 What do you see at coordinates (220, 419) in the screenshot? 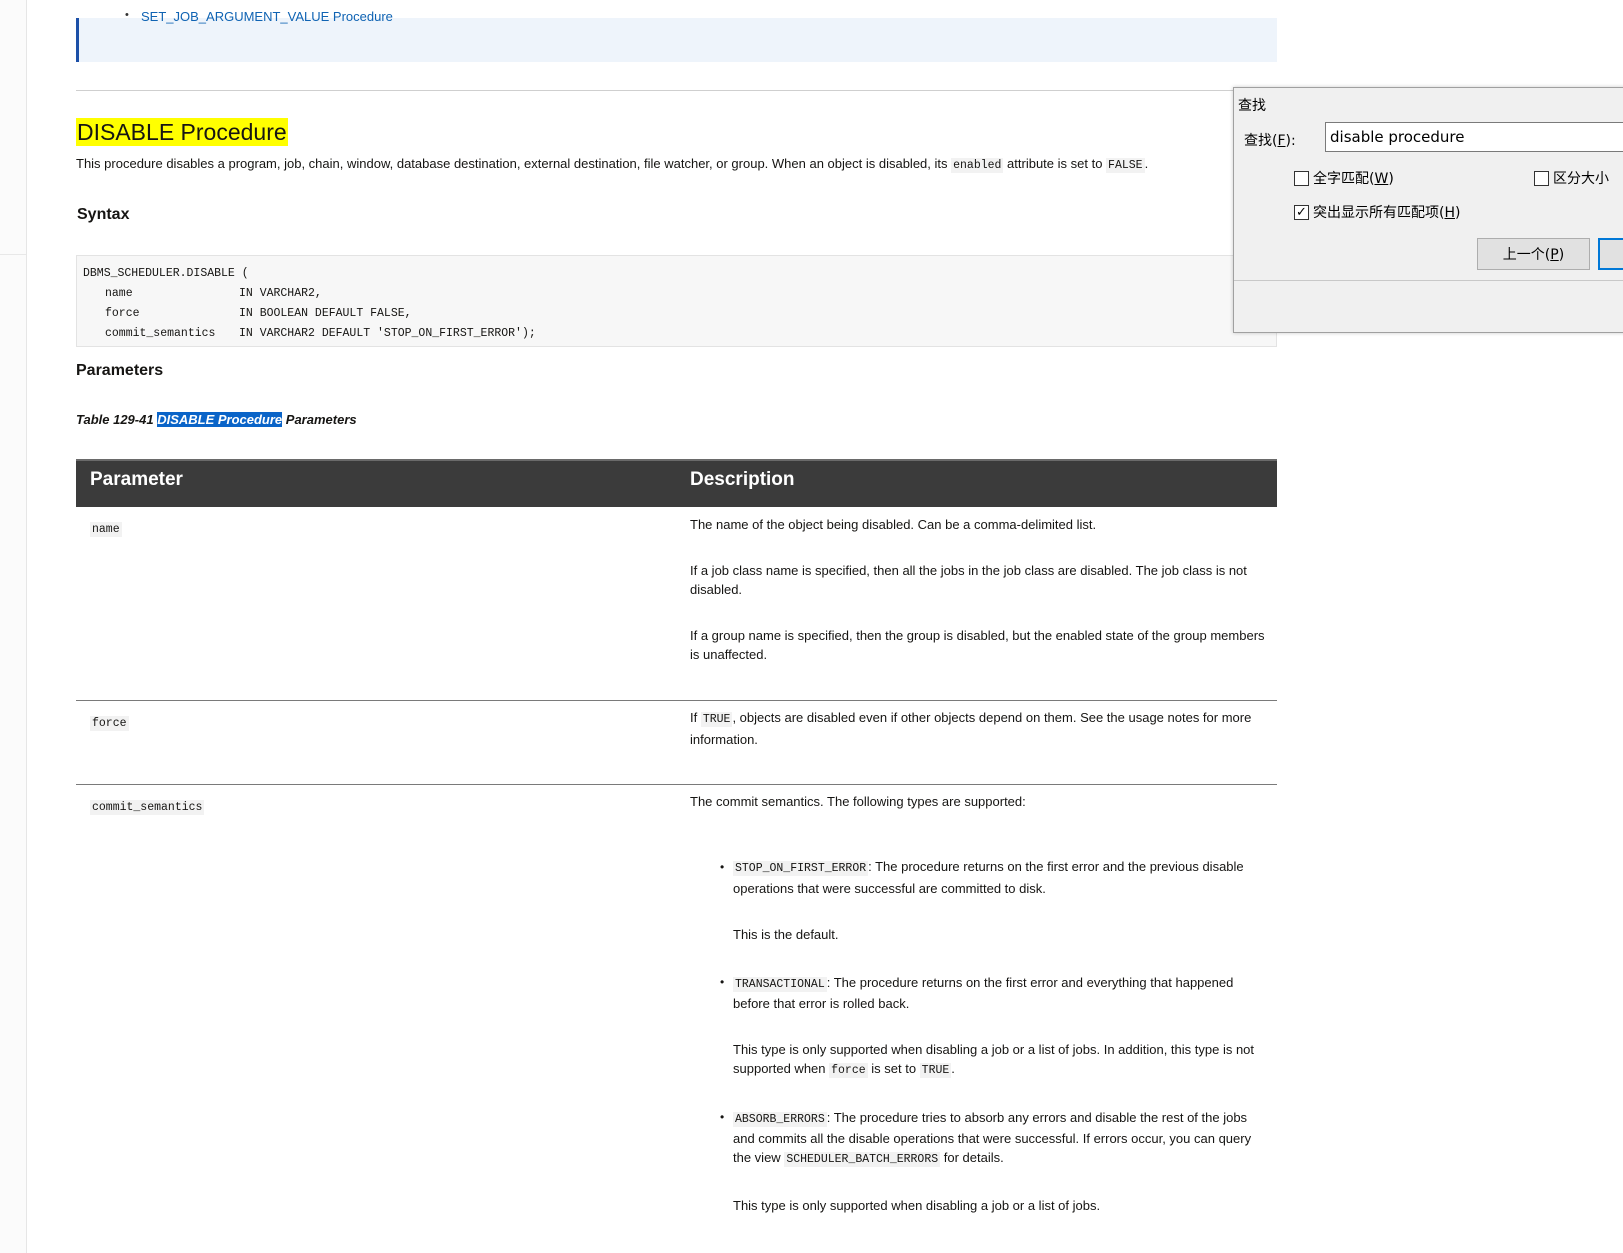
I see `caption-selected-text: DISABLE Procedure` at bounding box center [220, 419].